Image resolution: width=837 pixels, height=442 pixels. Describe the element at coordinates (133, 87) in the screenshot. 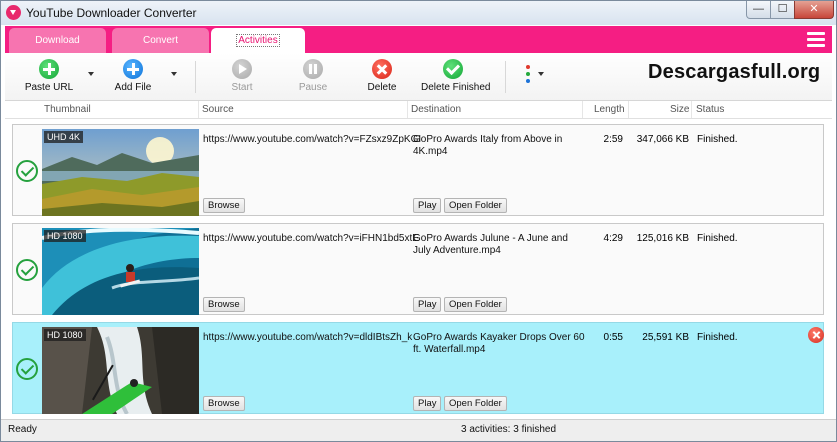

I see `add-file-label: Add File` at that location.